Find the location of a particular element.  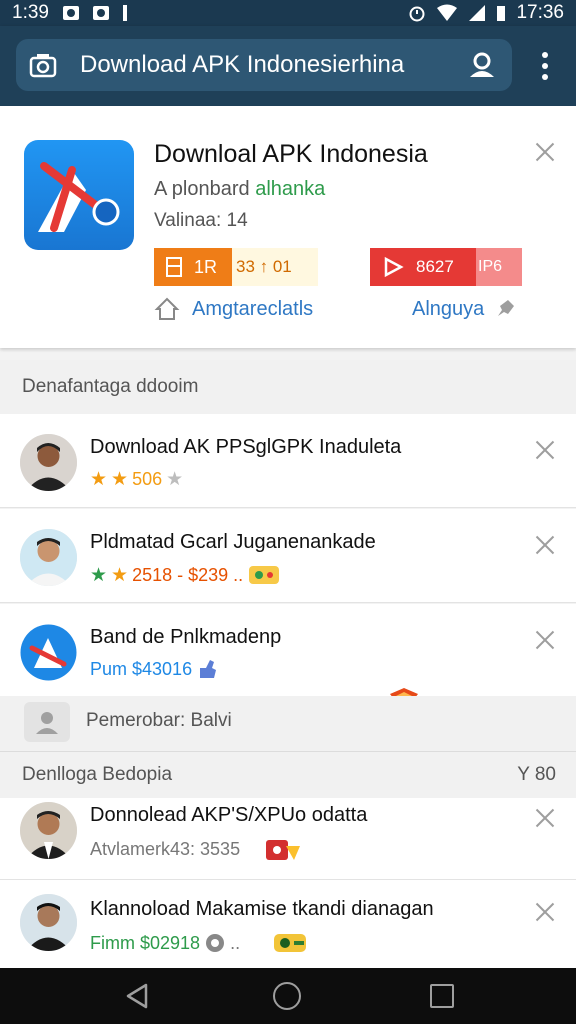

share-link: Alnguya is located at coordinates (465, 309).